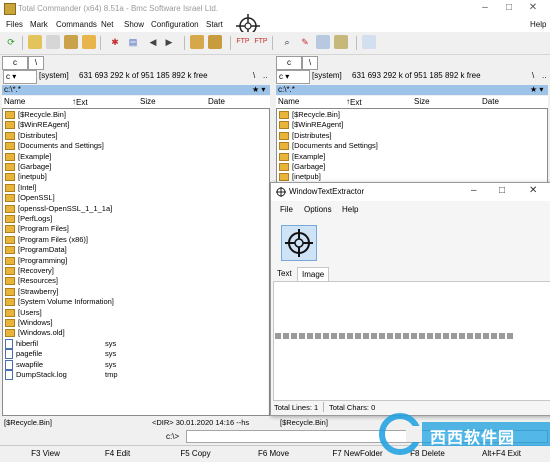 This screenshot has width=550, height=462. I want to click on left-file-row: [Resources], so click(31, 281).